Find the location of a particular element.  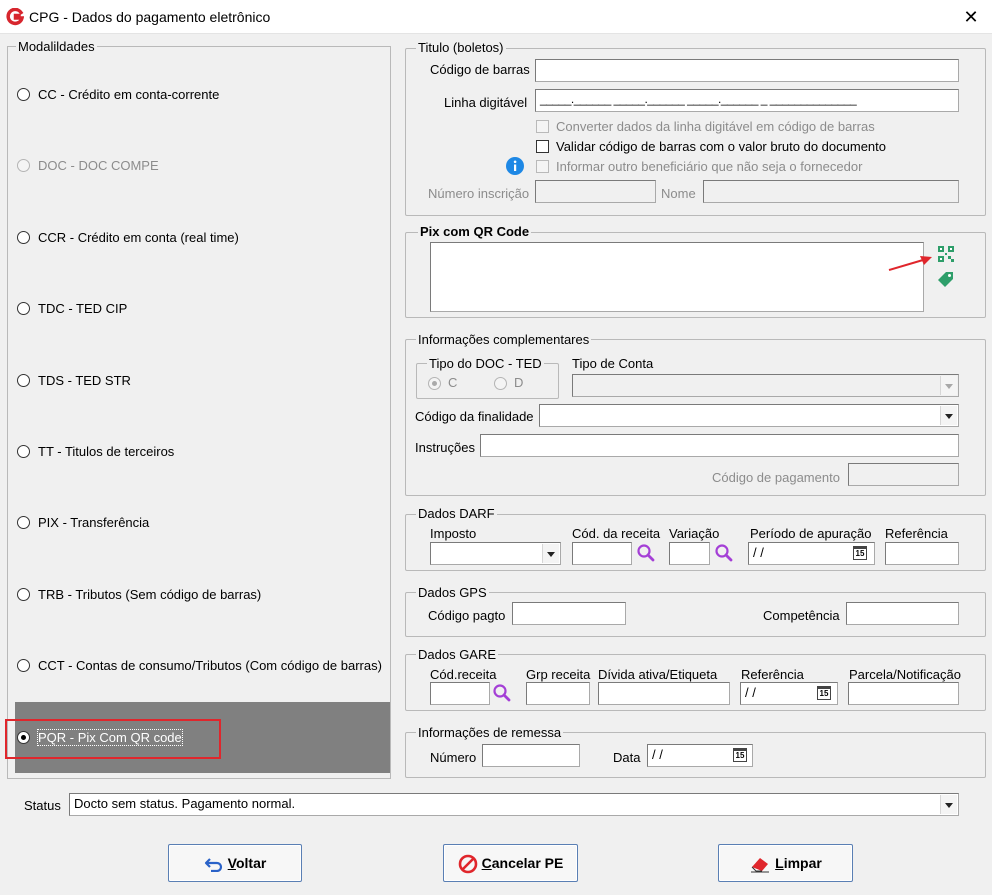

gare-cod-receita-label: Cód.receita is located at coordinates (463, 674).